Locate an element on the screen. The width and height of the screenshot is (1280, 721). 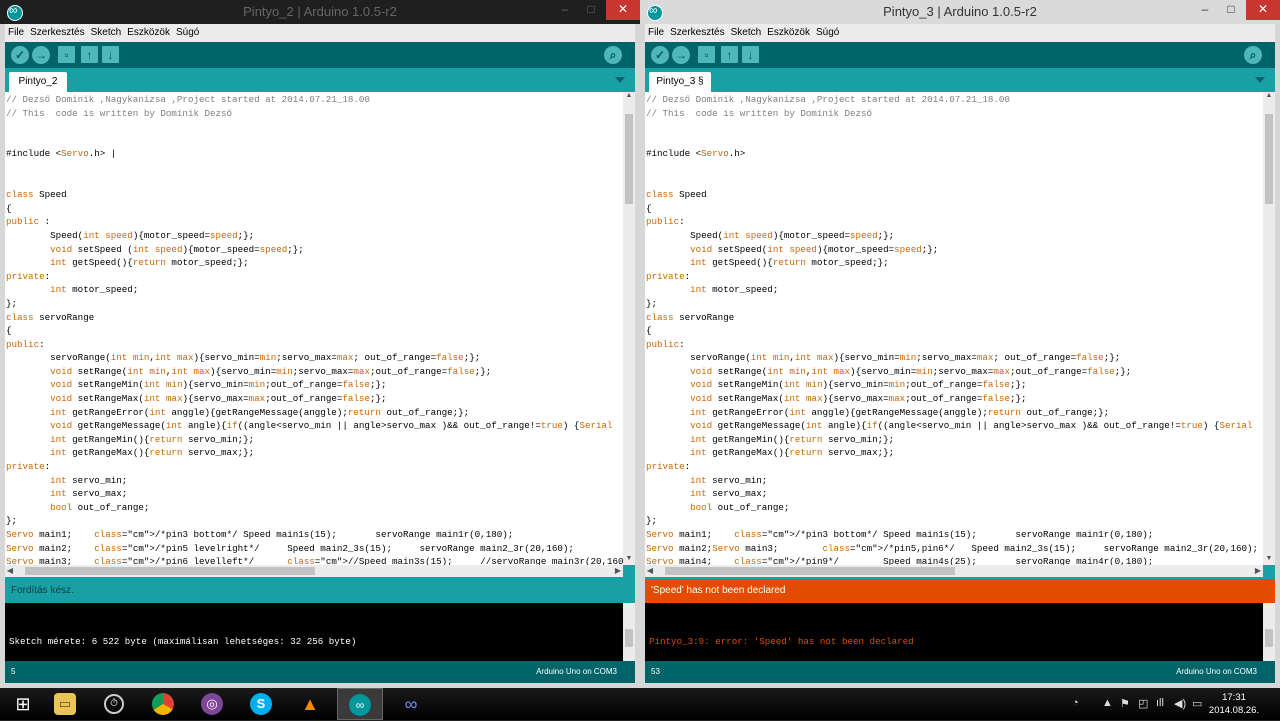
code-line: #include <Servo.h> is located at coordinates (954, 154).